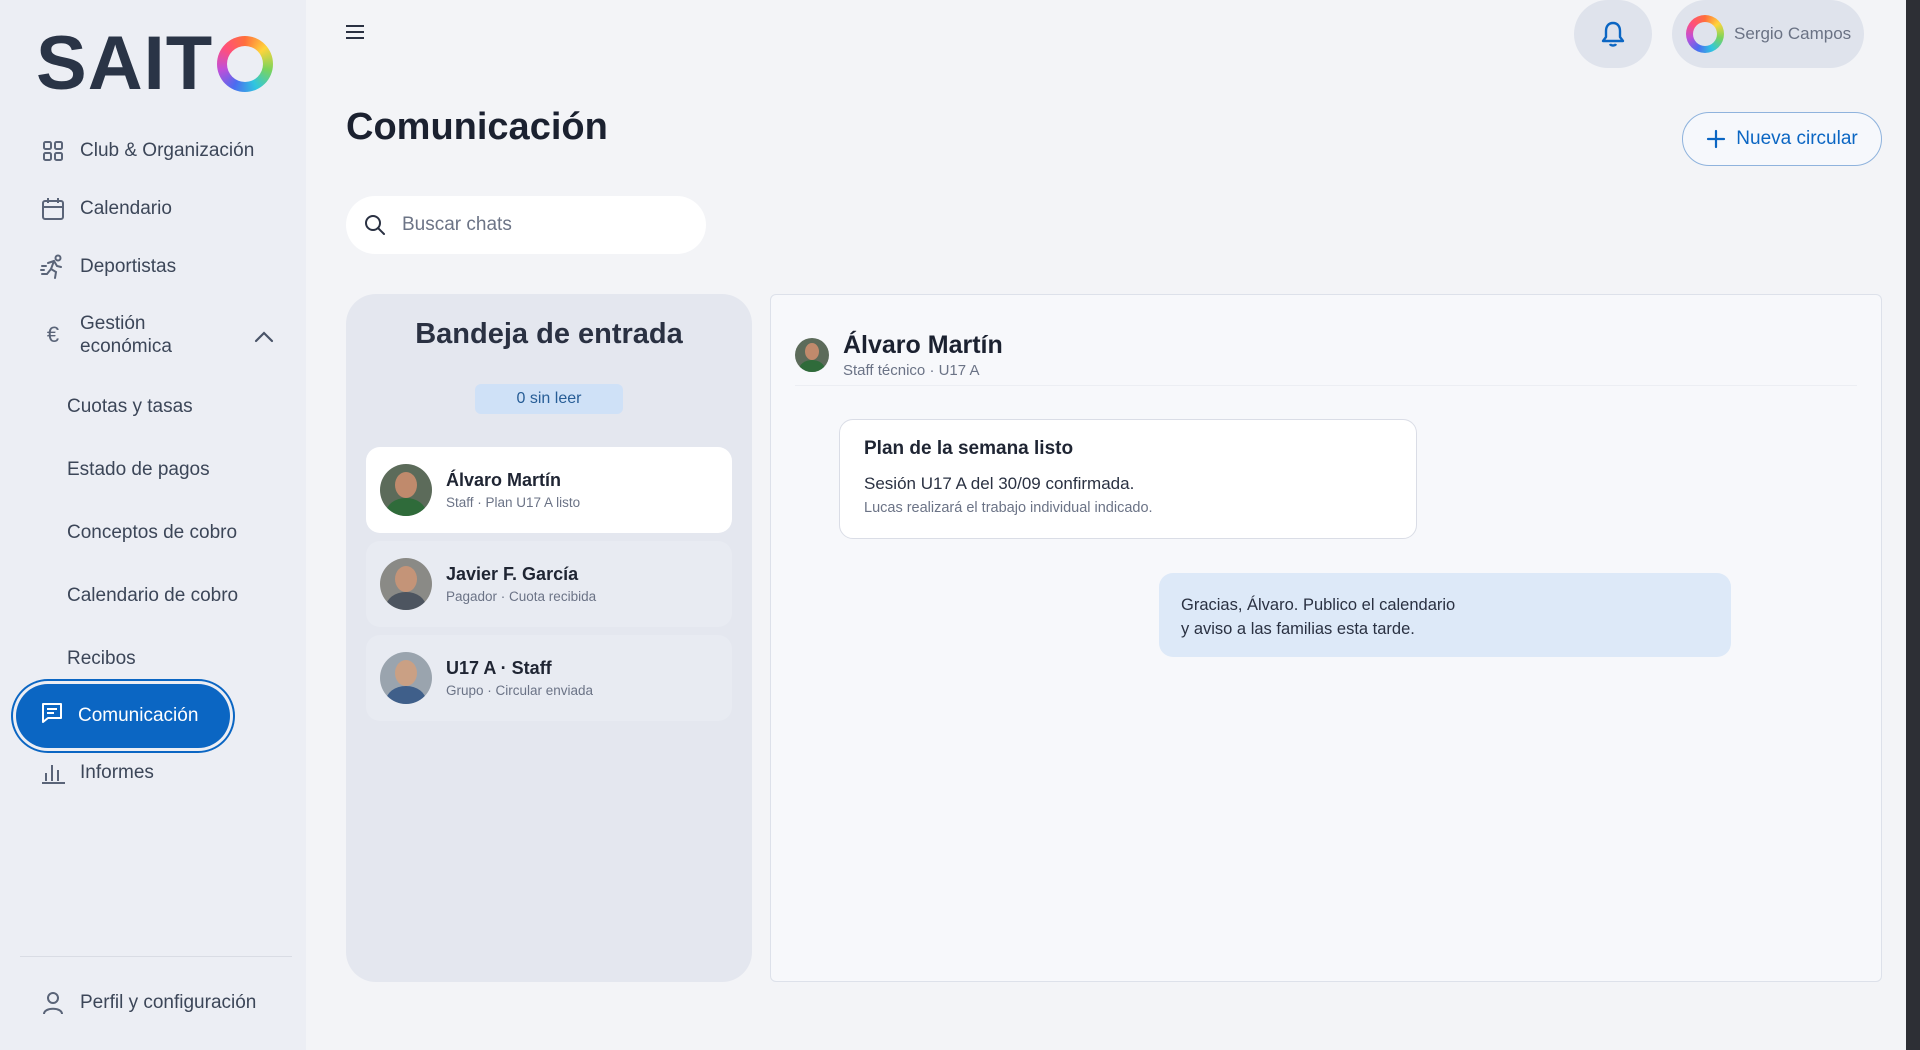 The image size is (1920, 1050). What do you see at coordinates (126, 208) in the screenshot?
I see `sidebar-item-label: Calendario` at bounding box center [126, 208].